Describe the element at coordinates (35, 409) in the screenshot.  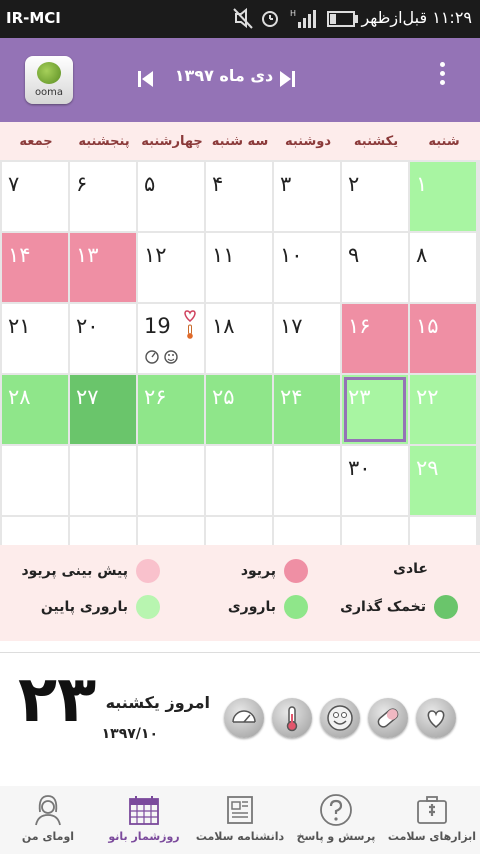
I see `calendar-day-cell: ۲۸` at that location.